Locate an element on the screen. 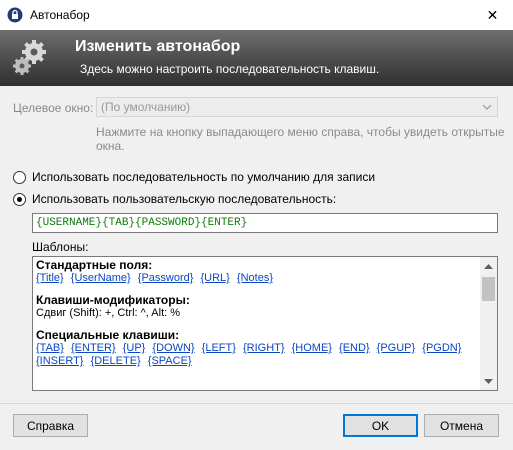  ok-button: OK is located at coordinates (380, 425).